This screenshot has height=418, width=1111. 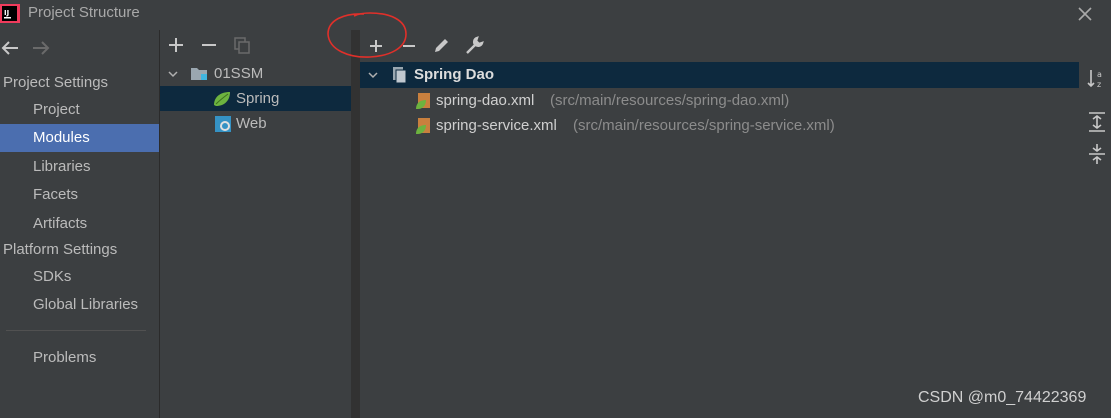 I want to click on web-icon, so click(x=223, y=124).